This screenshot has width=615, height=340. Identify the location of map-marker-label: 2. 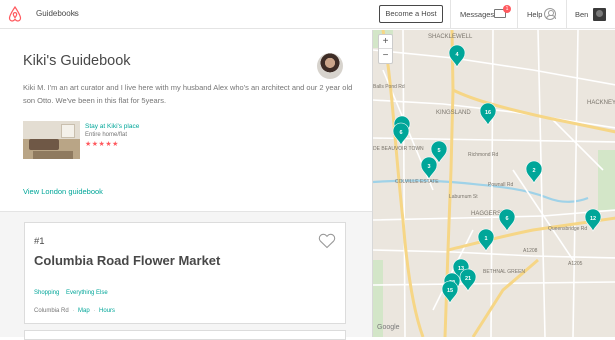
(533, 171).